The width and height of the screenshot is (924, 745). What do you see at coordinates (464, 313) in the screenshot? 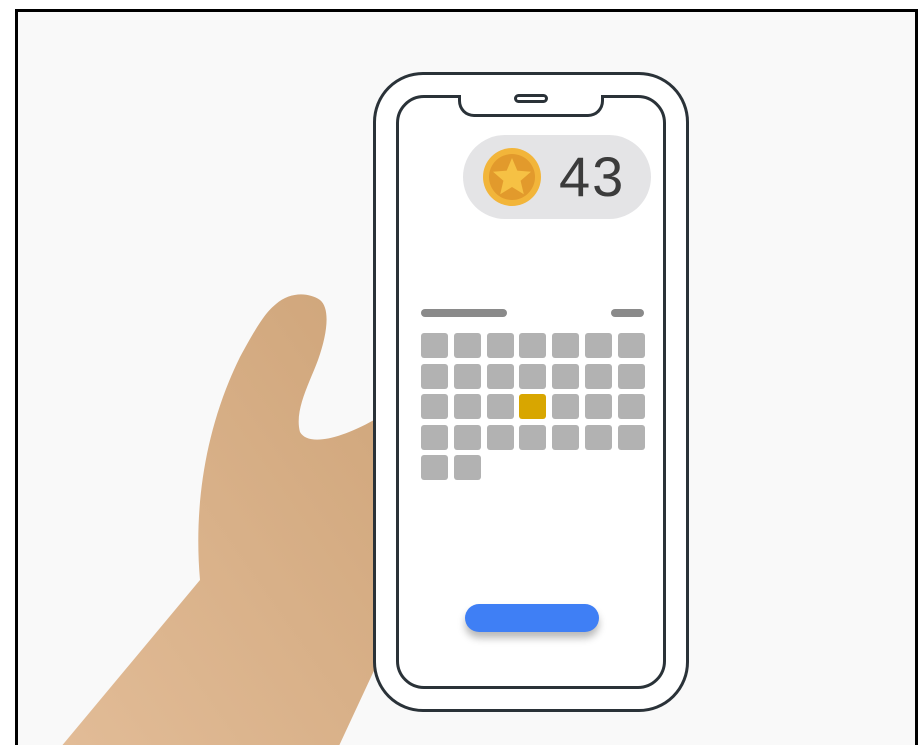
I see `calendar-title-placeholder` at bounding box center [464, 313].